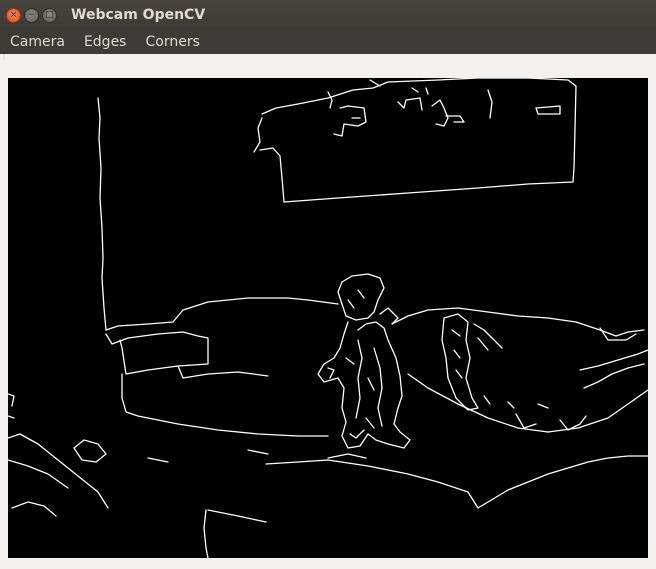 This screenshot has height=569, width=656. What do you see at coordinates (225, 405) in the screenshot?
I see `edge-desk-base` at bounding box center [225, 405].